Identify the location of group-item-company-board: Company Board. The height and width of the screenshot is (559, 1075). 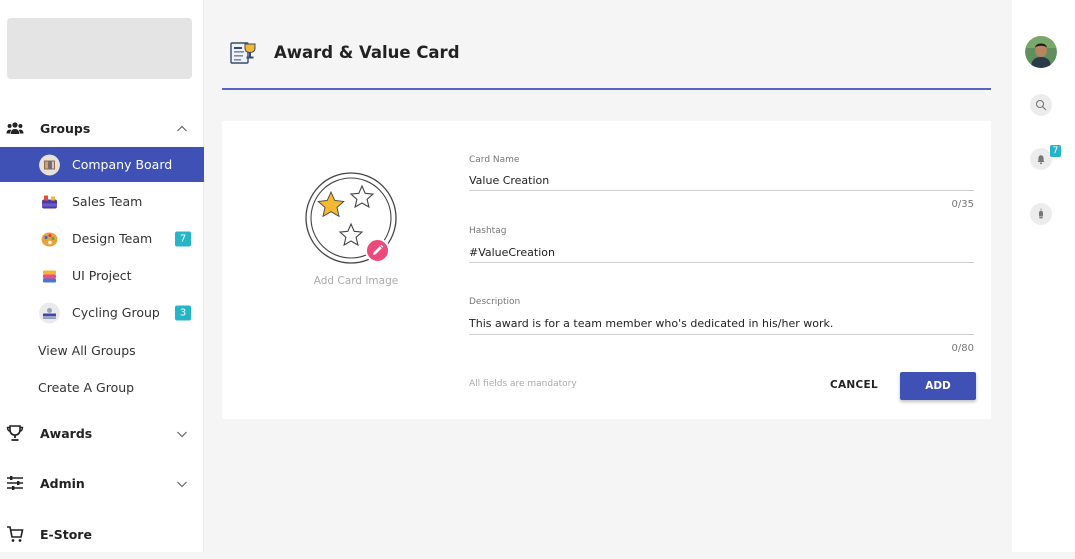
(102, 164).